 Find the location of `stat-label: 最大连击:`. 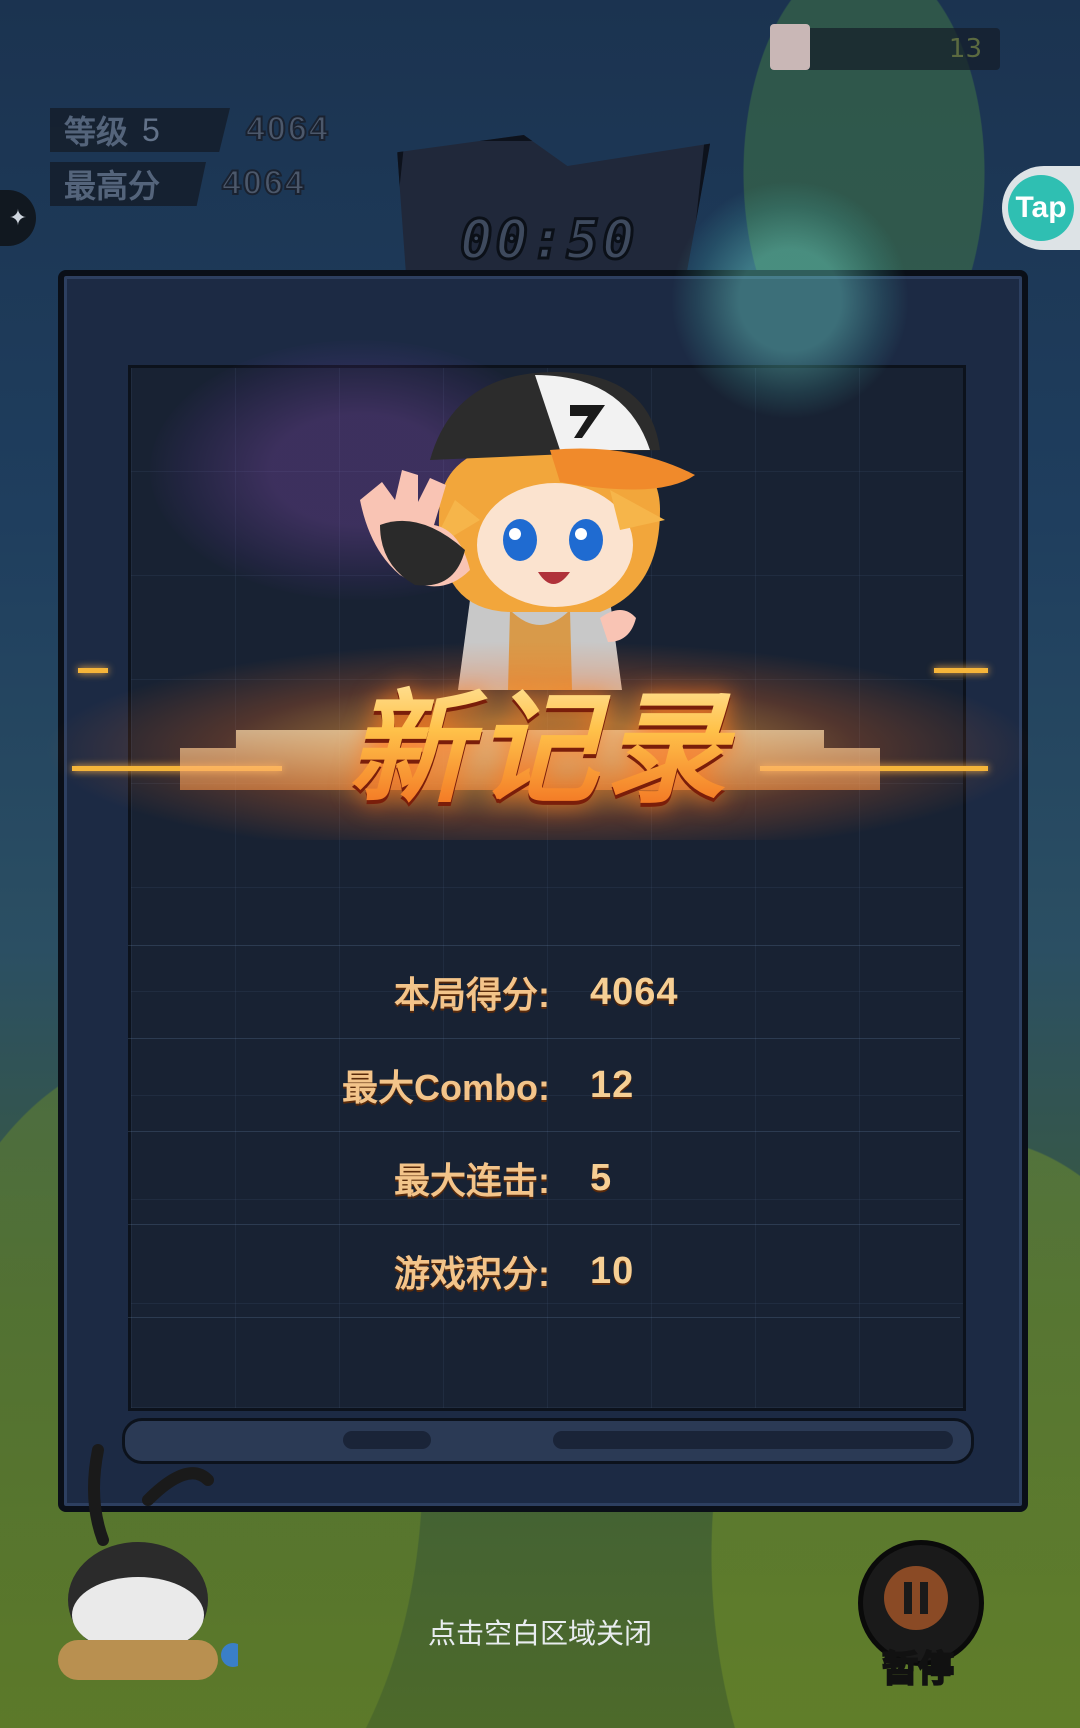

stat-label: 最大连击: is located at coordinates (472, 1180).